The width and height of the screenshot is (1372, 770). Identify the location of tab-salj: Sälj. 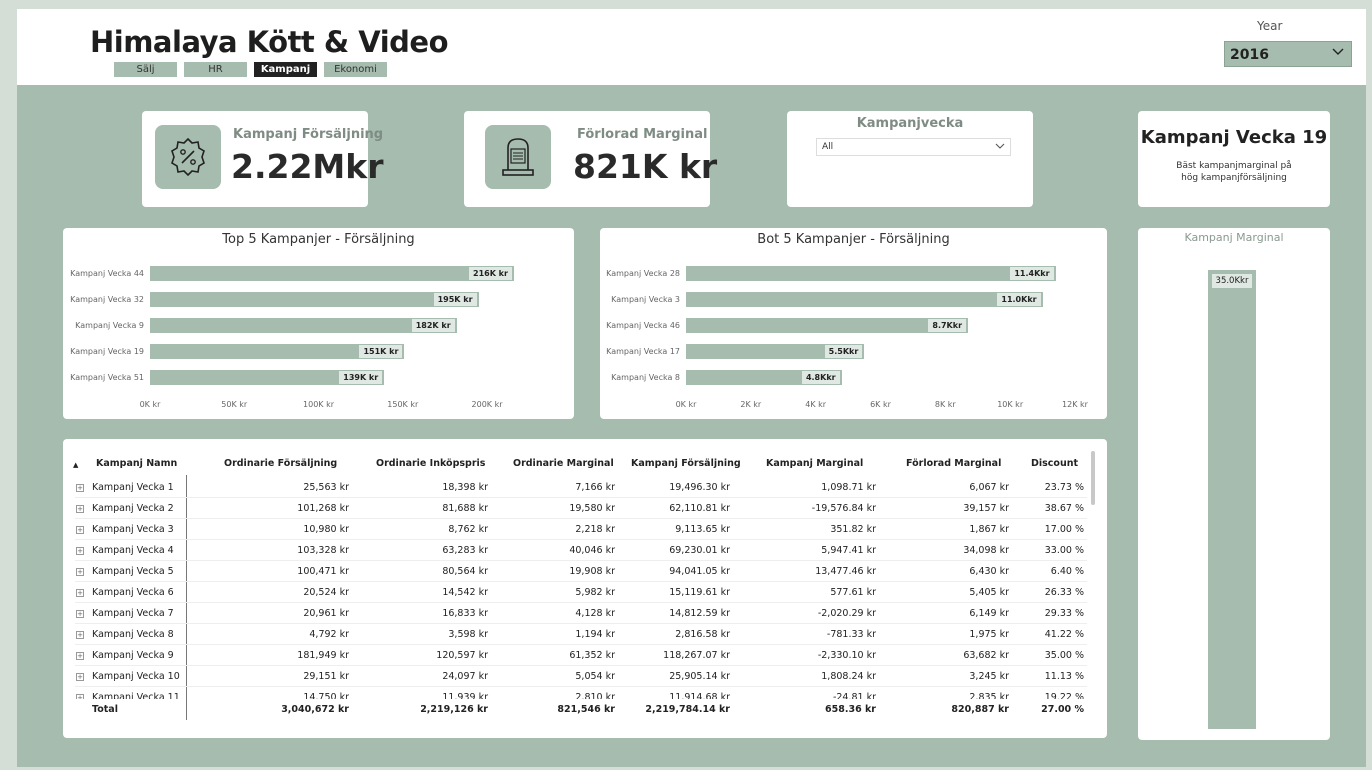
(145, 69).